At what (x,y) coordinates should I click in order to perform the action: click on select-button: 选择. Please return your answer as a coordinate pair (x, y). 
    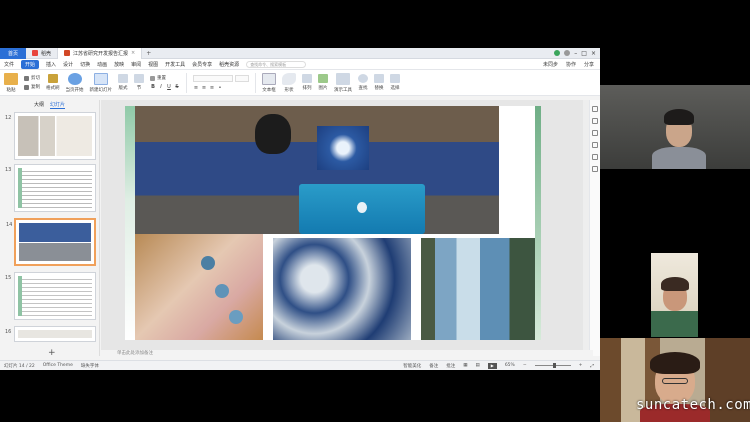
    Looking at the image, I should click on (395, 82).